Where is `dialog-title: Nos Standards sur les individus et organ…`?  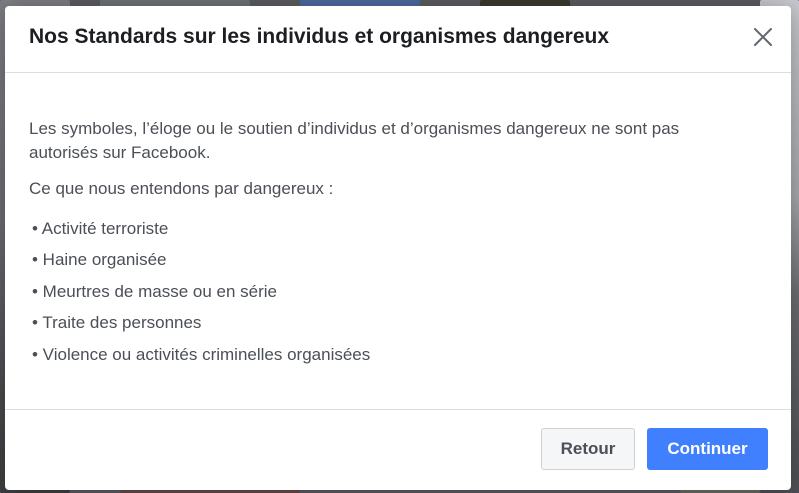 dialog-title: Nos Standards sur les individus et organ… is located at coordinates (319, 36).